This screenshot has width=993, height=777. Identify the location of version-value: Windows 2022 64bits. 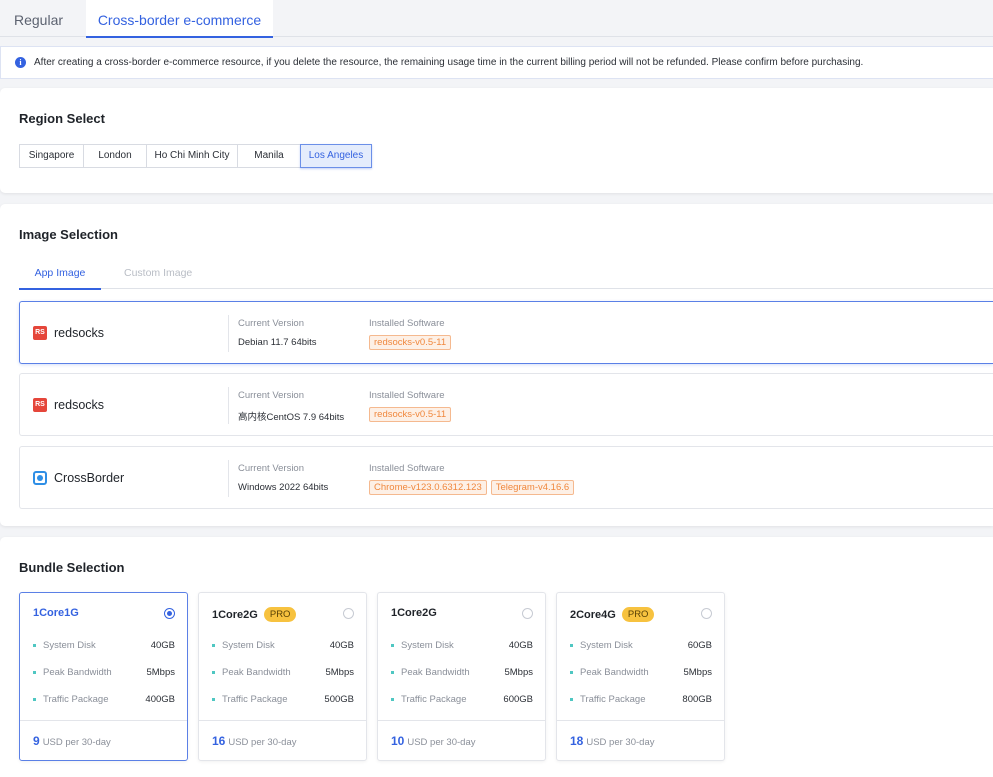
(283, 487).